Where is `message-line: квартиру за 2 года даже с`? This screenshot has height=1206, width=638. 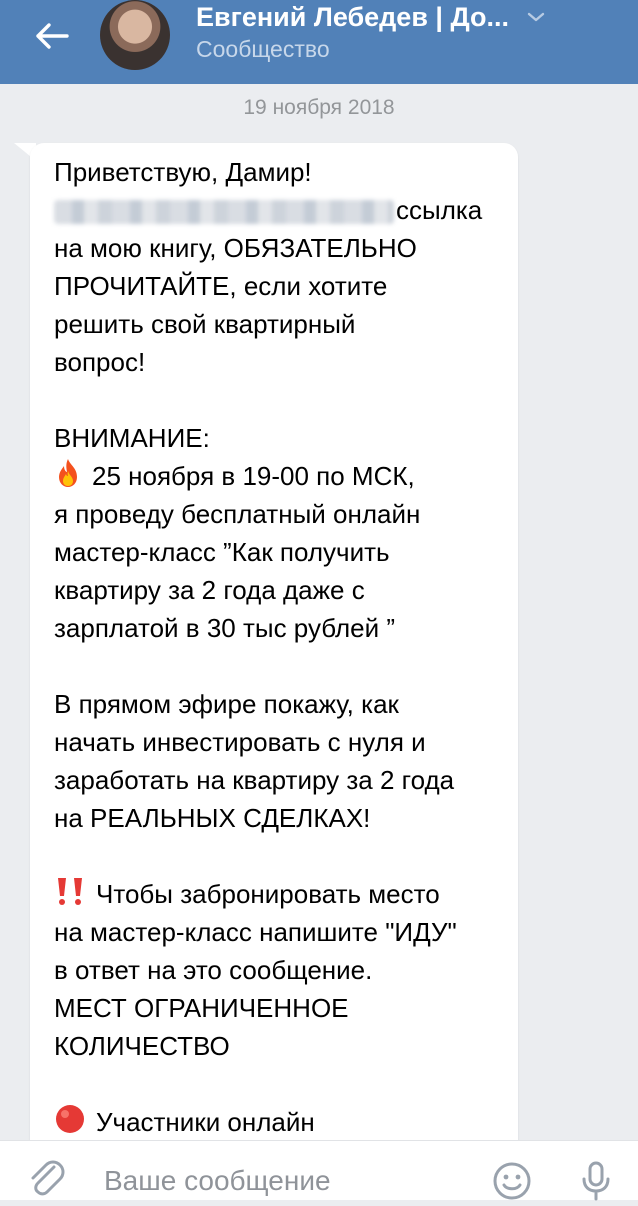
message-line: квартиру за 2 года даже с is located at coordinates (209, 590).